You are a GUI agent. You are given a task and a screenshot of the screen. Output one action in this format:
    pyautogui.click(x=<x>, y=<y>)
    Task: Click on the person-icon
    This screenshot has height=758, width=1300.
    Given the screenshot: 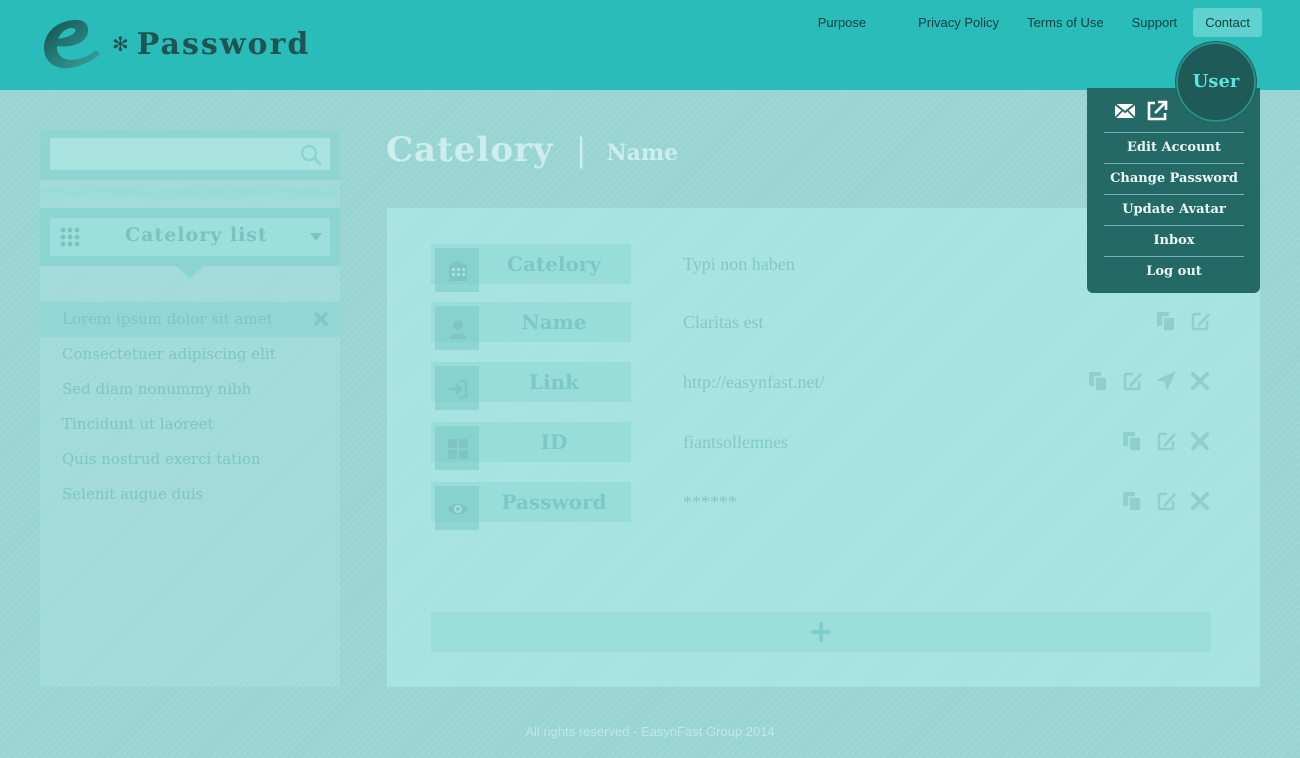 What is the action you would take?
    pyautogui.click(x=458, y=329)
    